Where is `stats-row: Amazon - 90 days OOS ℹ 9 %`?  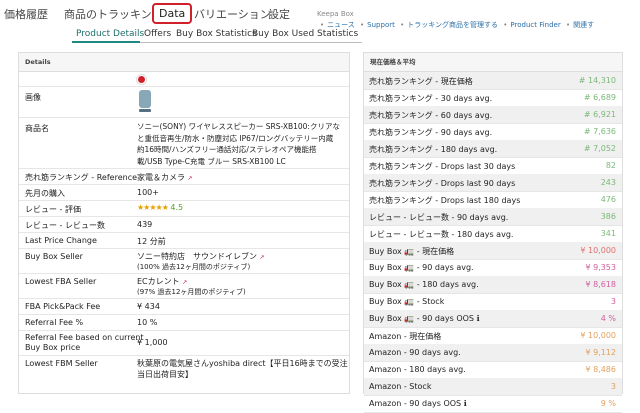 stats-row: Amazon - 90 days OOS ℹ 9 % is located at coordinates (493, 404).